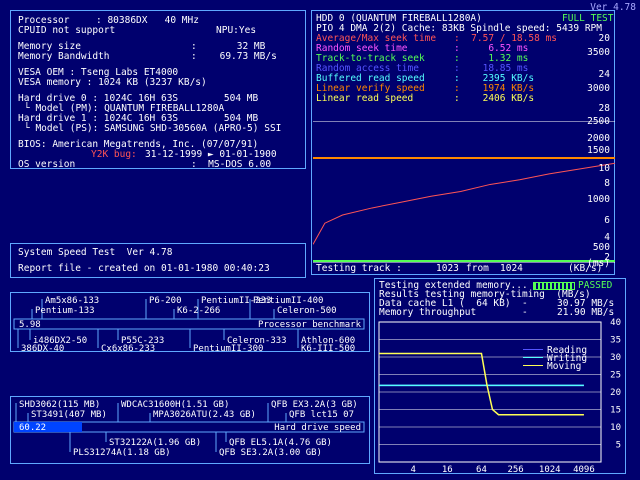  I want to click on memory-x-tick: 1024, so click(550, 469).